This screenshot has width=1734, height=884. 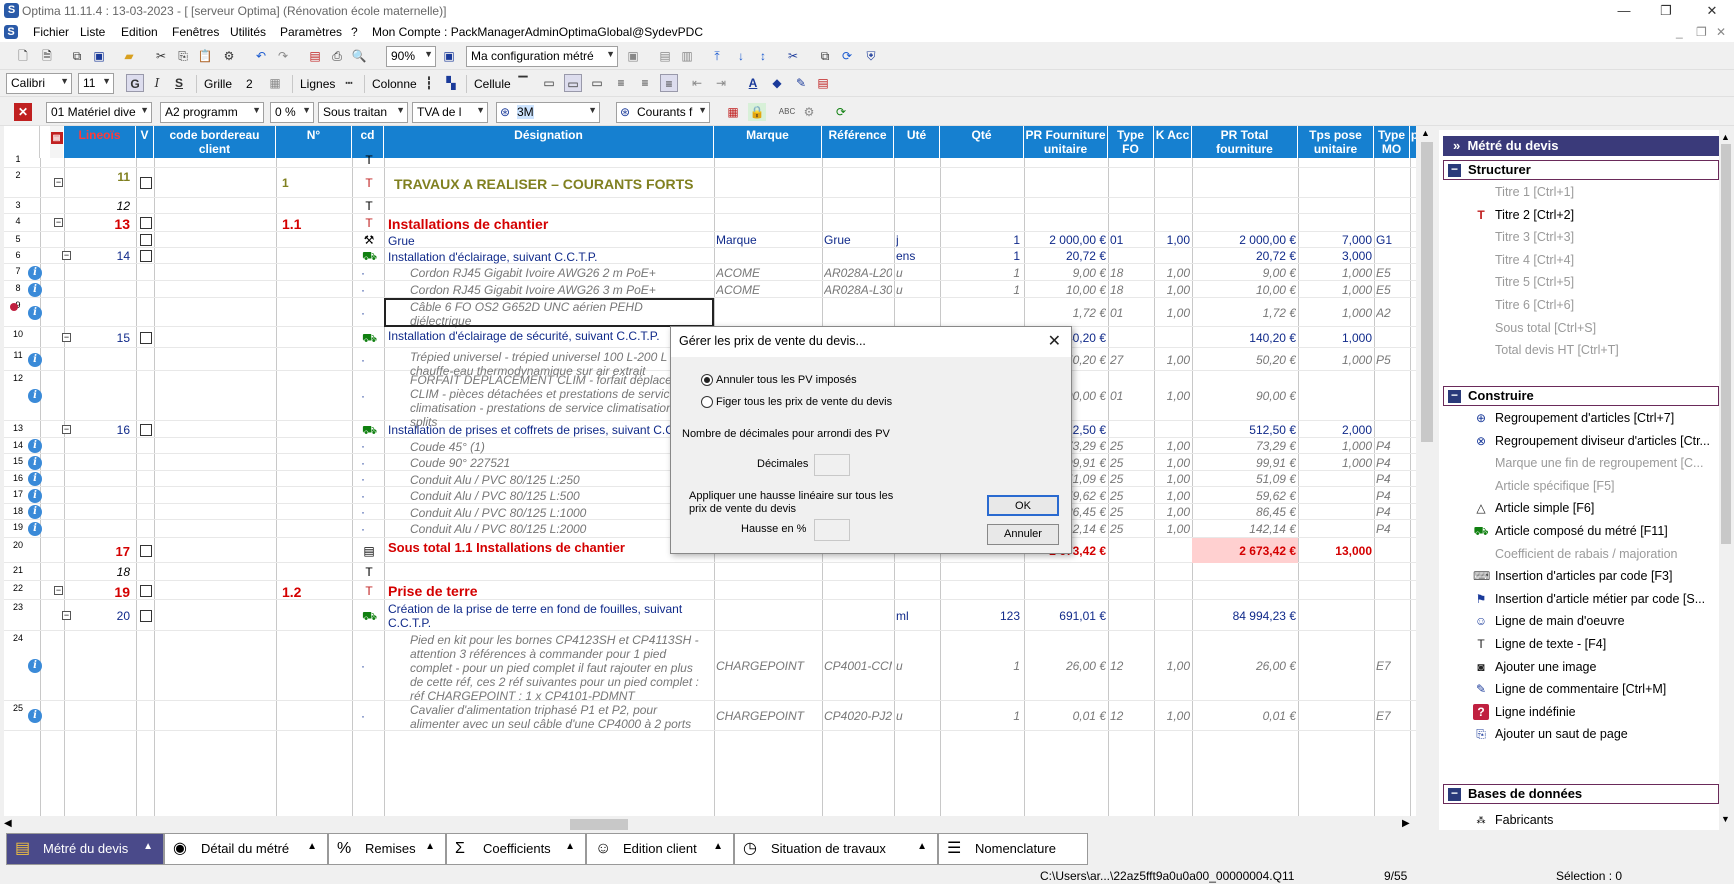 What do you see at coordinates (687, 56) in the screenshot?
I see `config-delete-icon: ▥` at bounding box center [687, 56].